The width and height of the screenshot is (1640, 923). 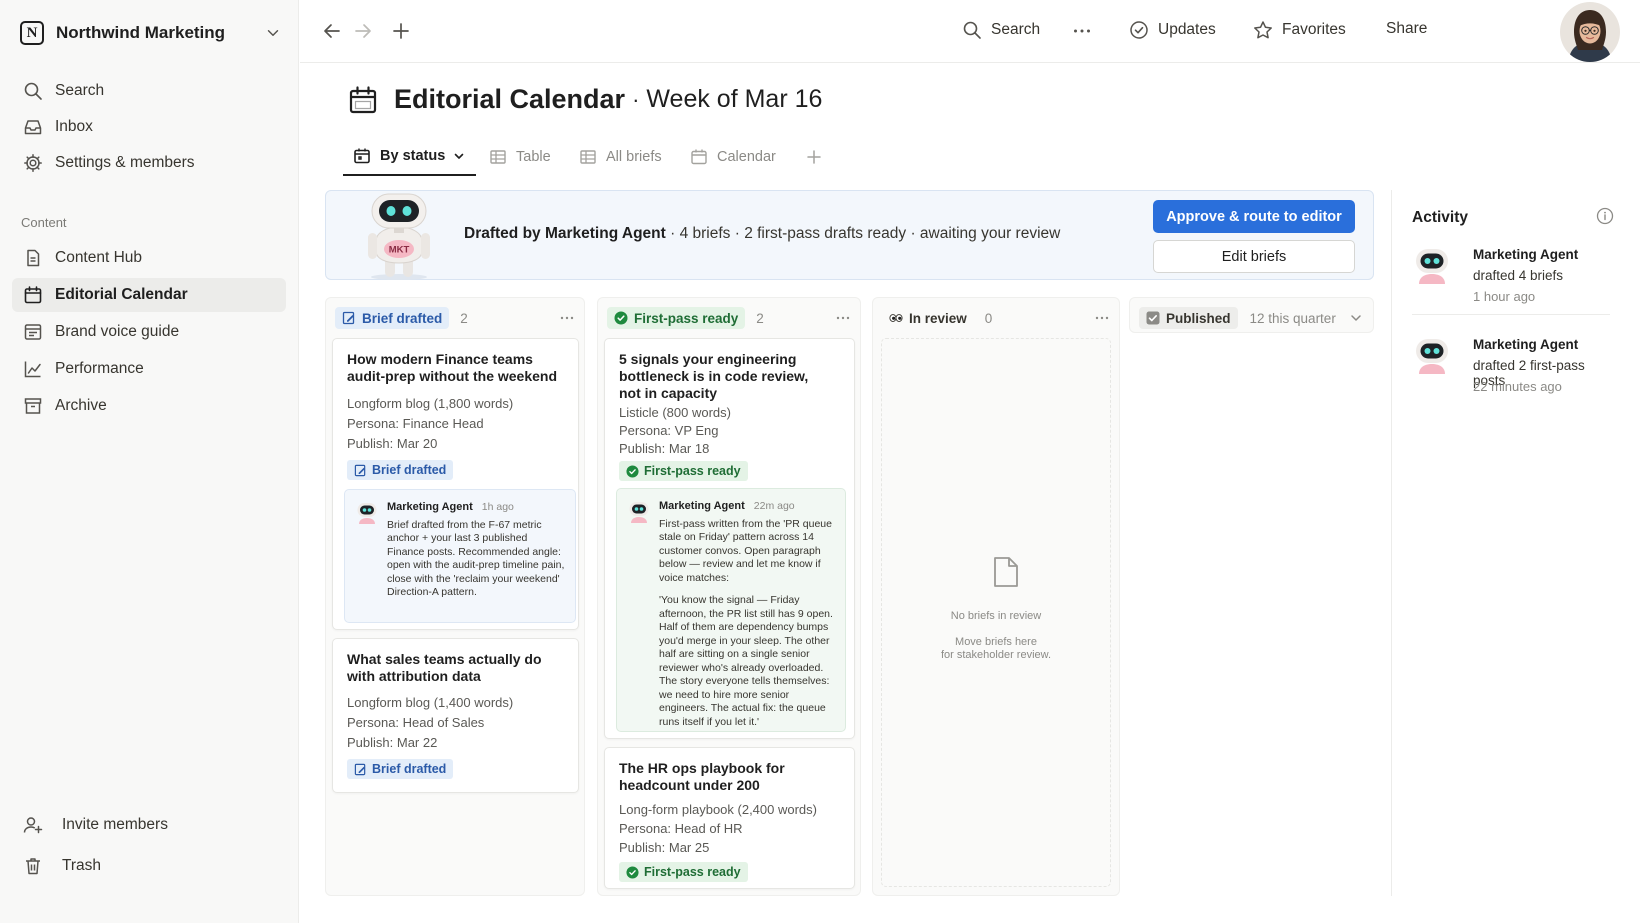 What do you see at coordinates (734, 99) in the screenshot?
I see `page-subtitle: Week of Mar 16` at bounding box center [734, 99].